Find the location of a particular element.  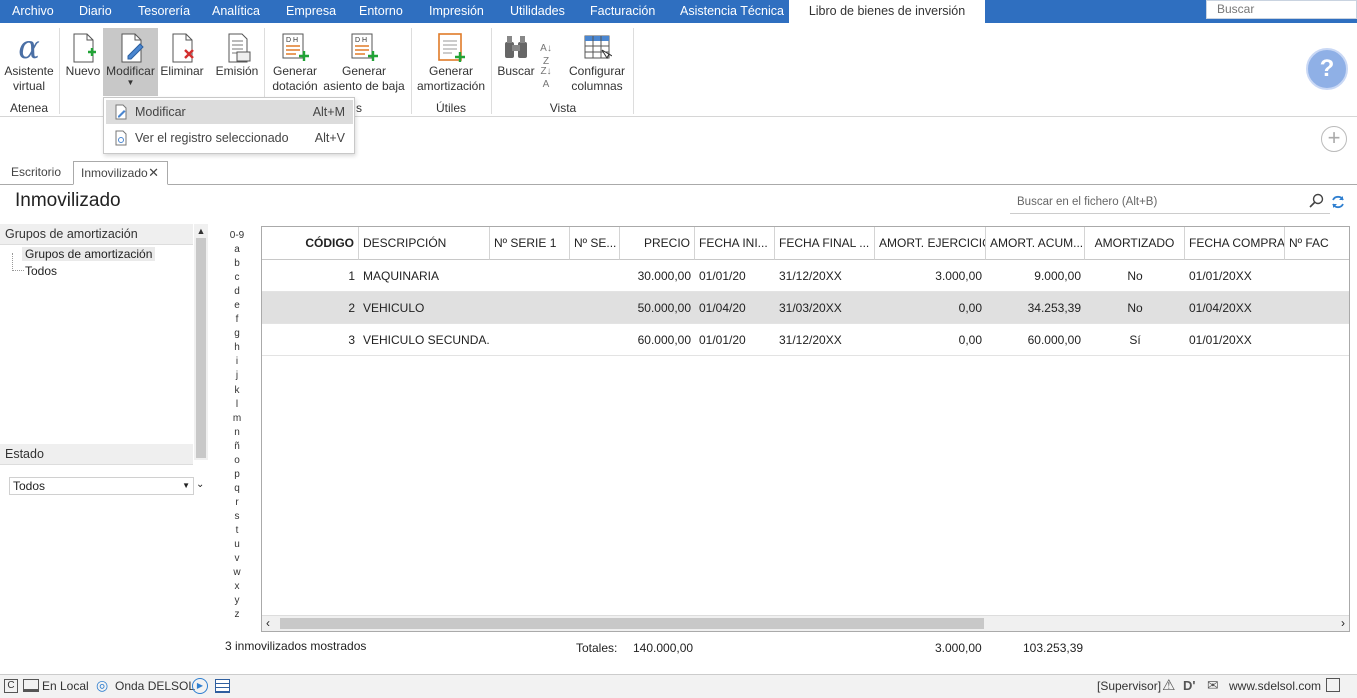

menu-entorno: Entorno is located at coordinates (381, 11).